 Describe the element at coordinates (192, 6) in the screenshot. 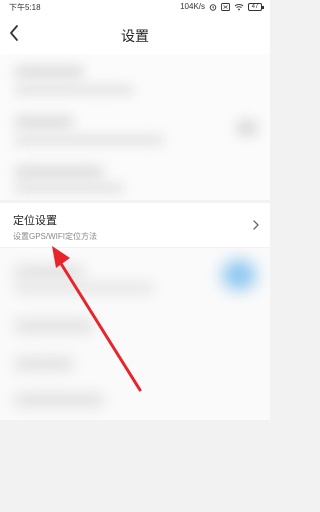

I see `network-speed: 104K/s` at that location.